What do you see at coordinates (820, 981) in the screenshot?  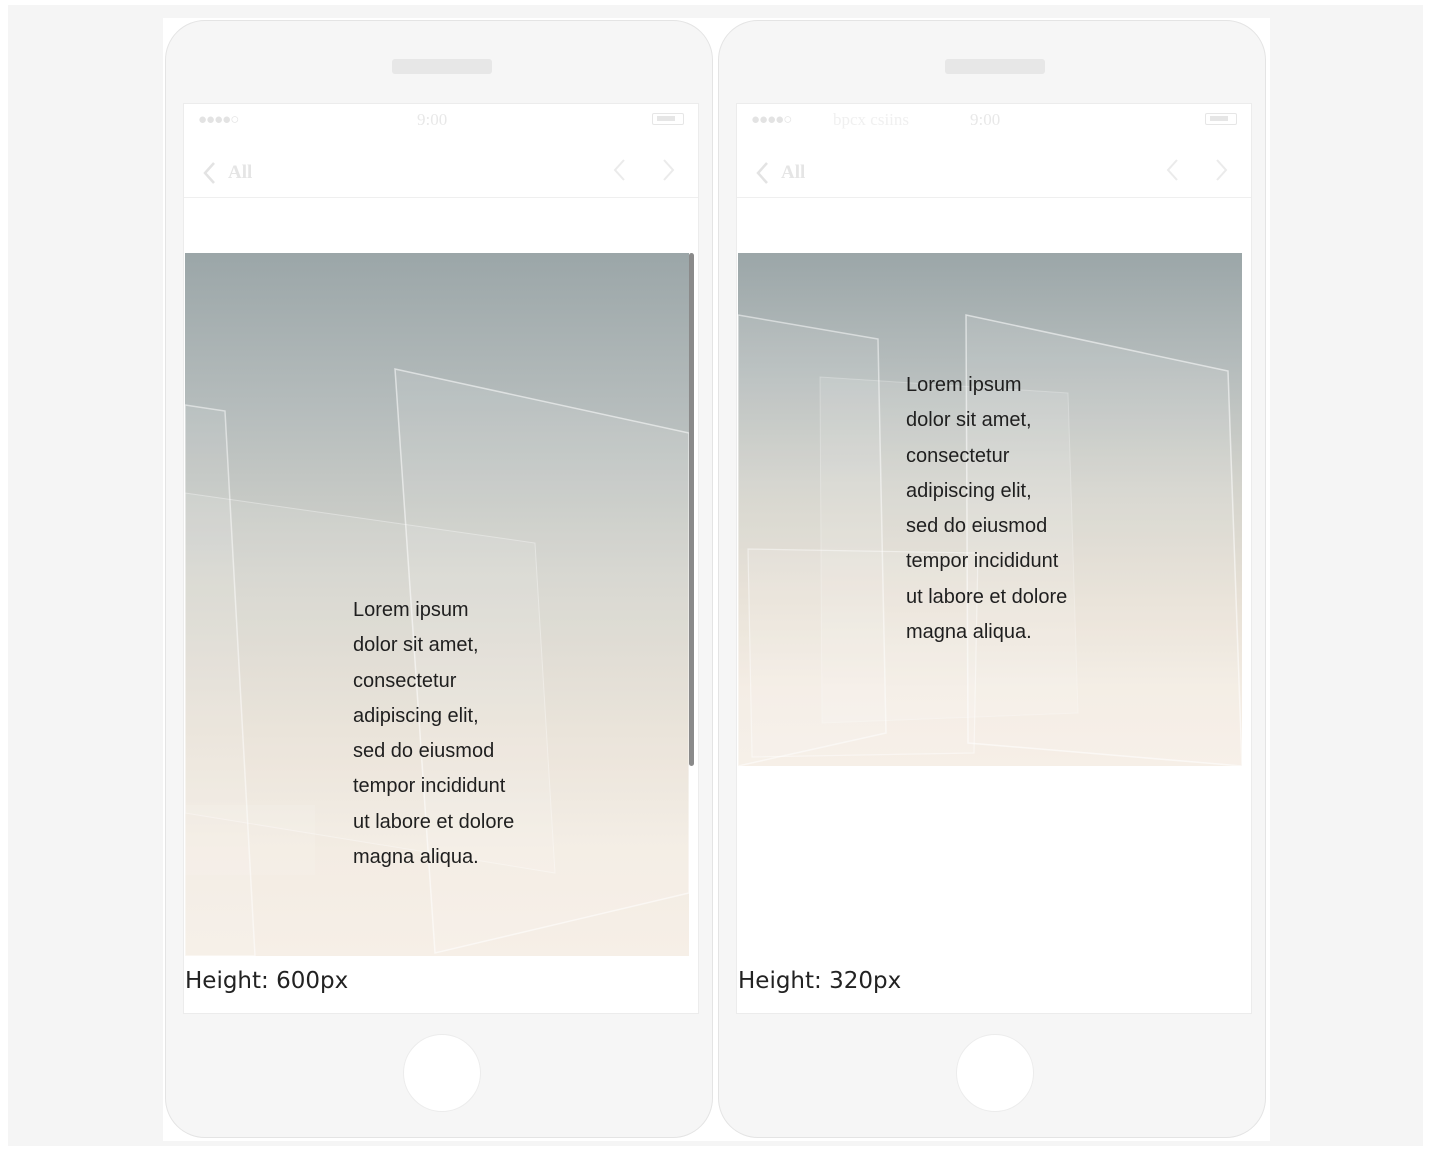 I see `height-caption: Height: 320px` at bounding box center [820, 981].